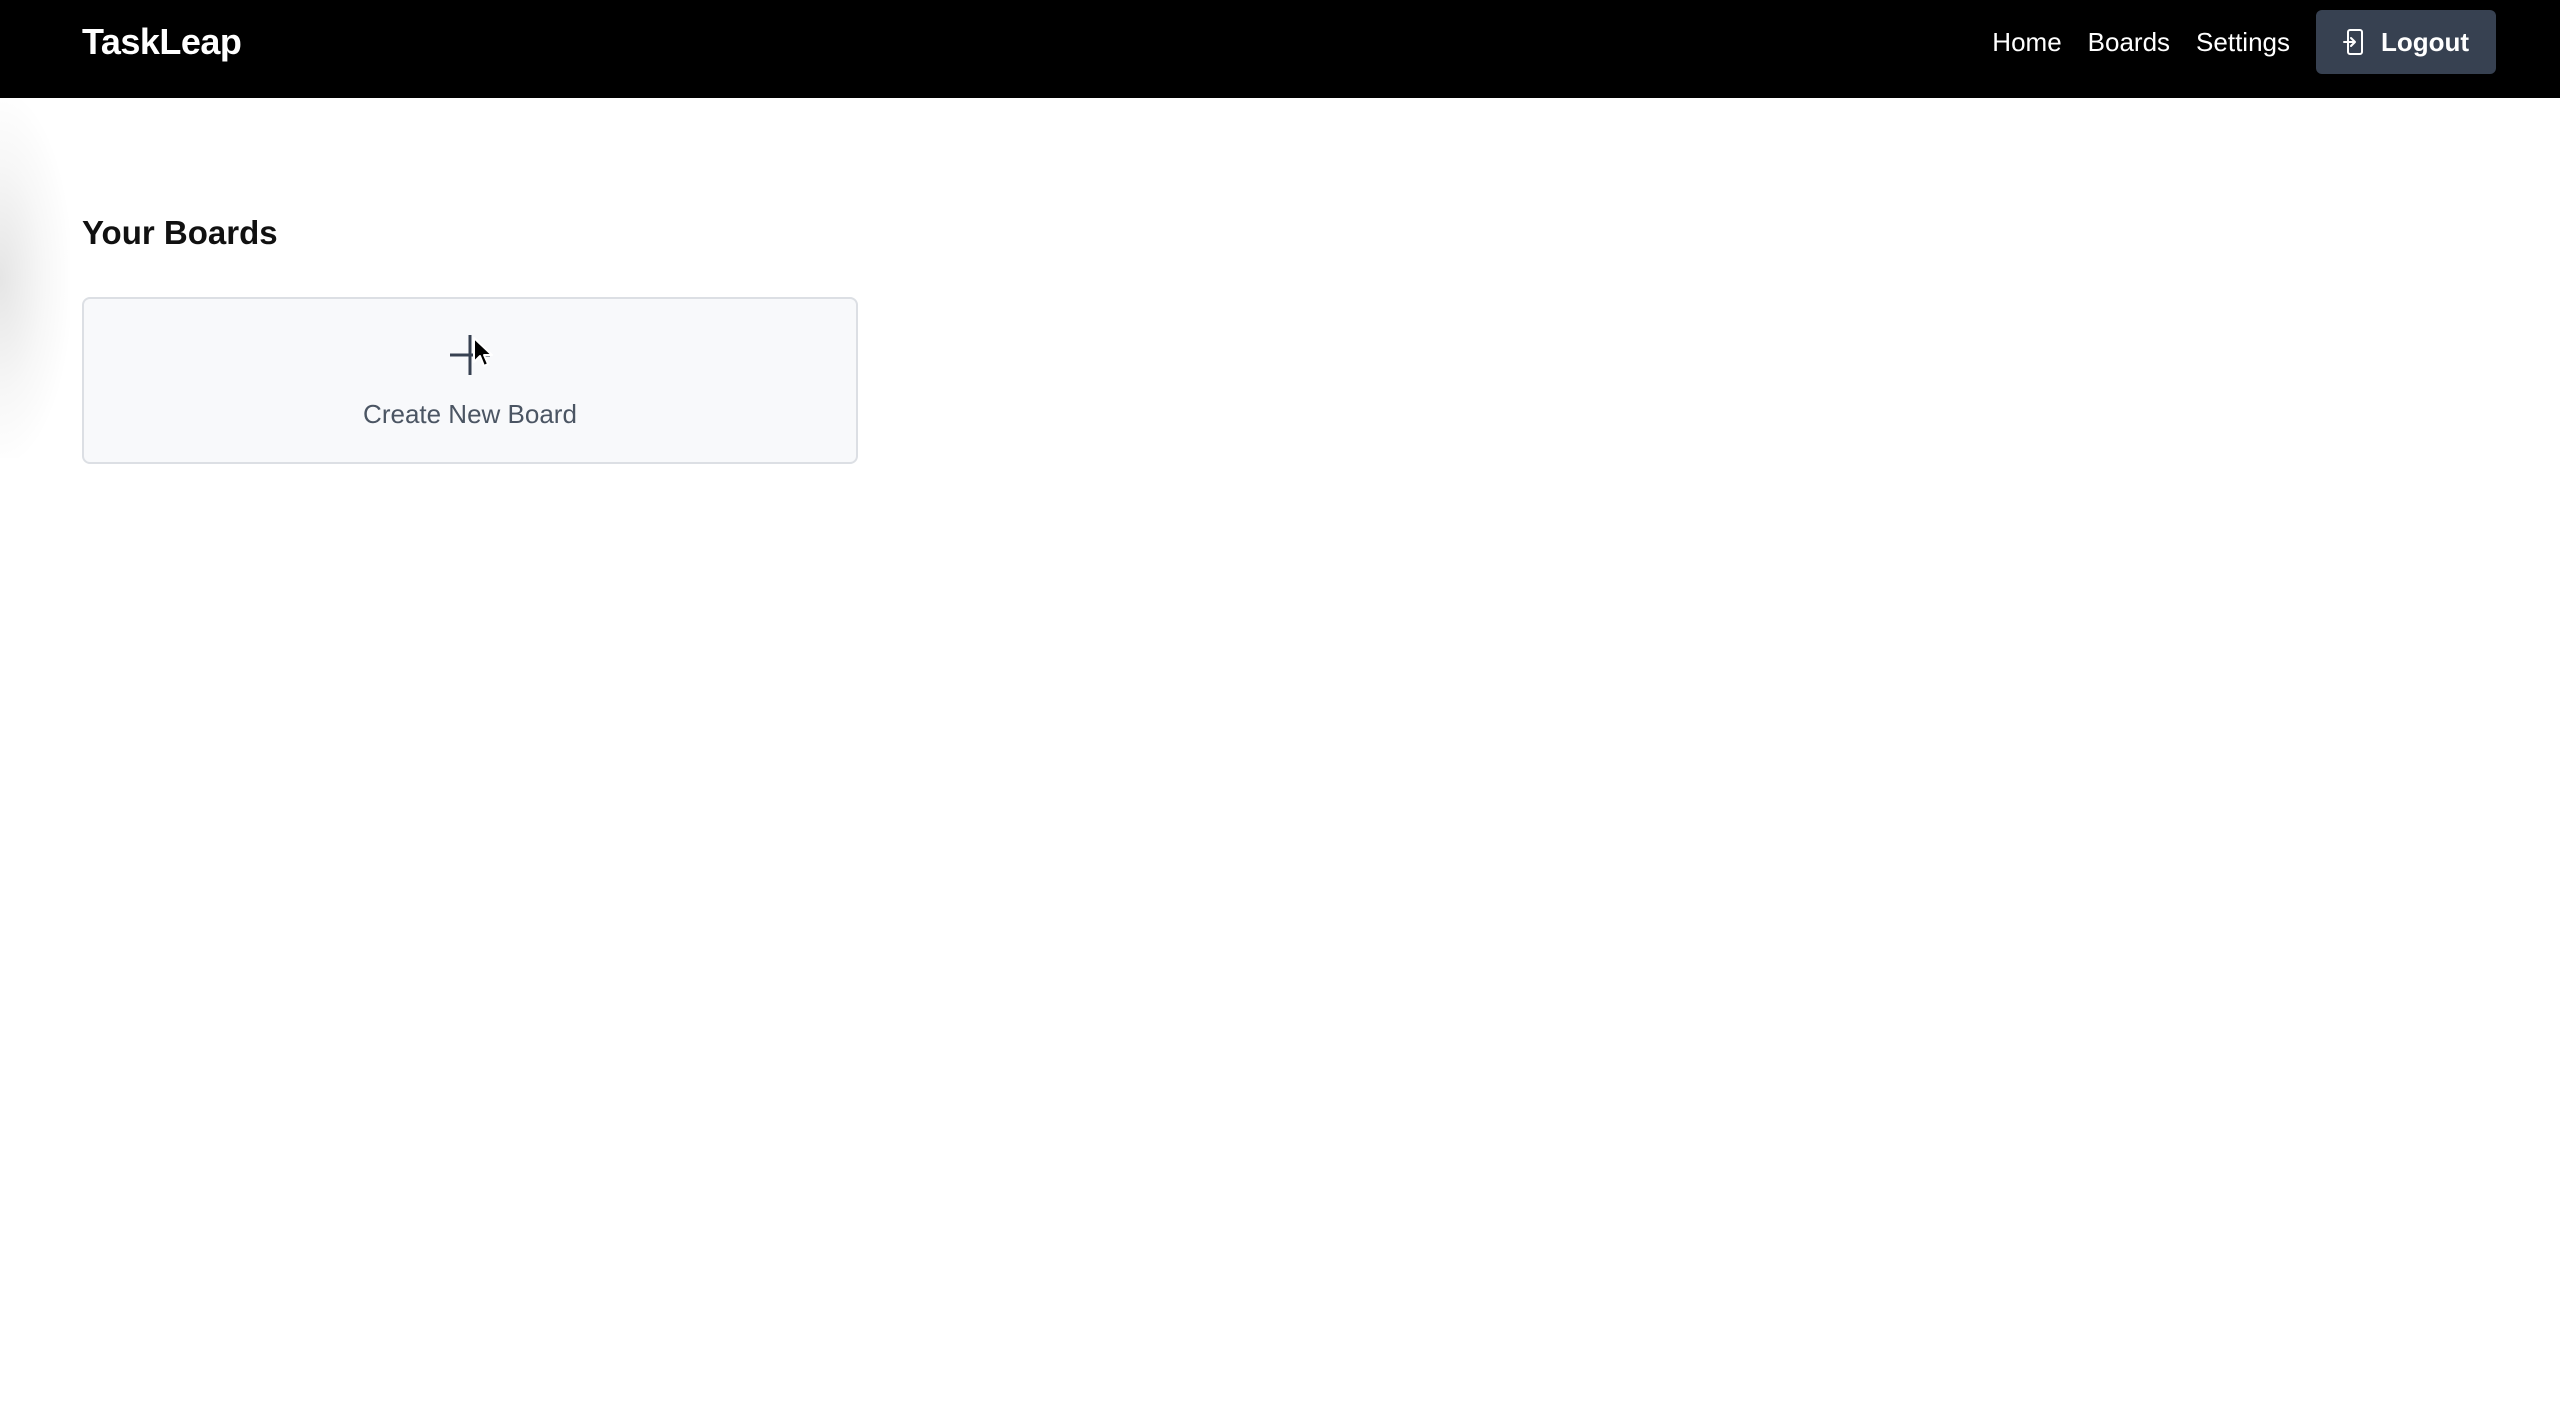 The image size is (2560, 1404). Describe the element at coordinates (2353, 42) in the screenshot. I see `logout-icon` at that location.